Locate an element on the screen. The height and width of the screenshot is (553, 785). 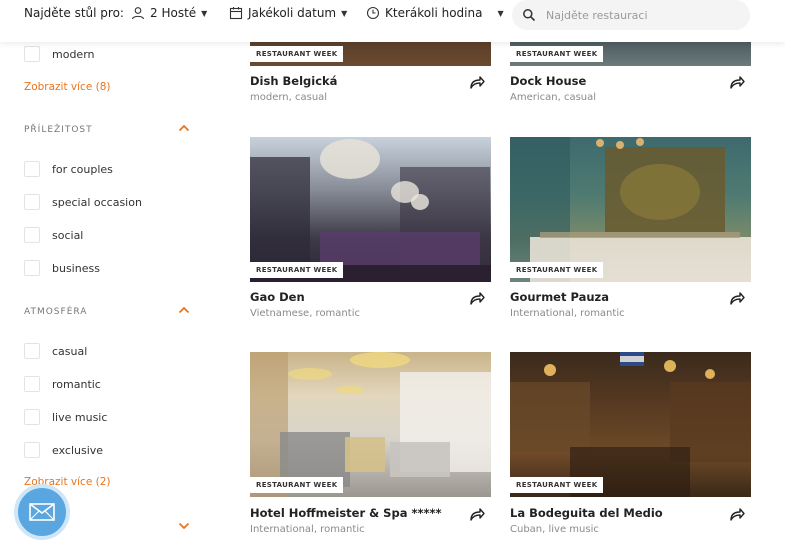
filter-checkbox-social: social is located at coordinates (53, 235).